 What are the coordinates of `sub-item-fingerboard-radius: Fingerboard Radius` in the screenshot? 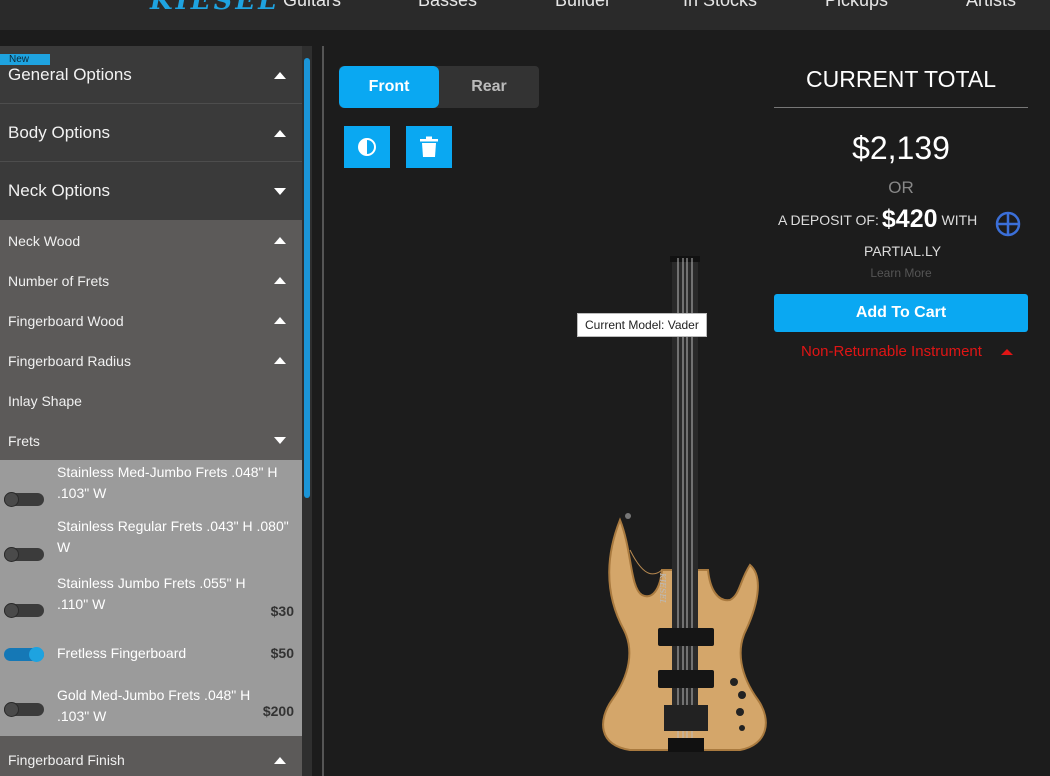 It's located at (151, 360).